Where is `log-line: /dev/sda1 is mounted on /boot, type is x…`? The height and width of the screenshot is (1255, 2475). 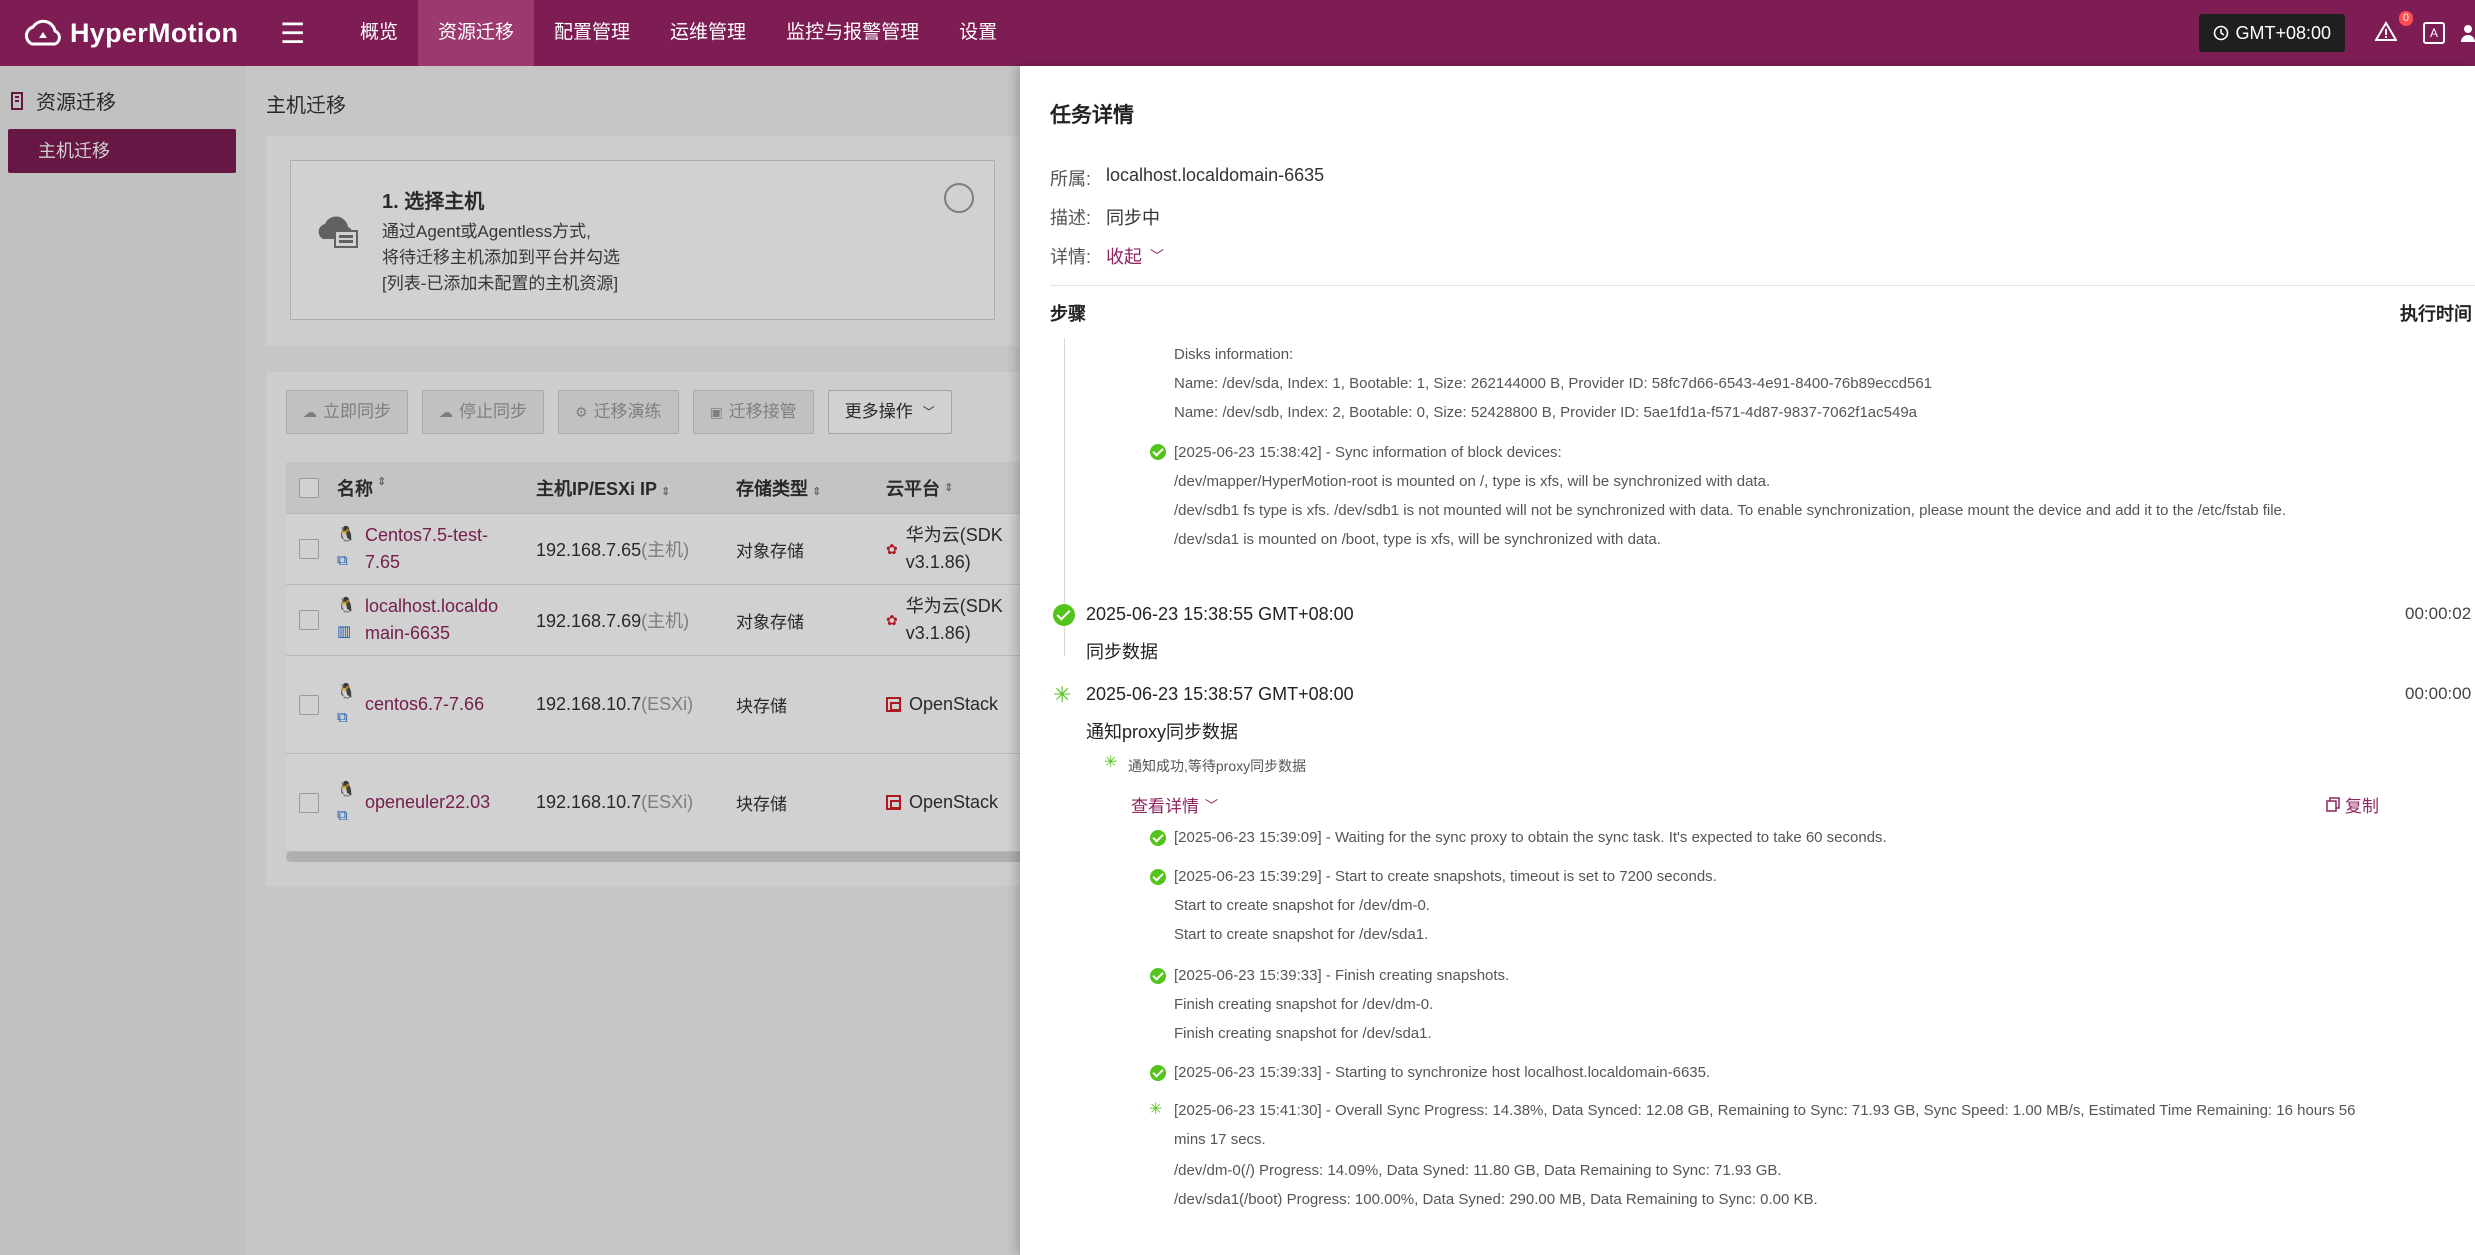
log-line: /dev/sda1 is mounted on /boot, type is x… is located at coordinates (1417, 539).